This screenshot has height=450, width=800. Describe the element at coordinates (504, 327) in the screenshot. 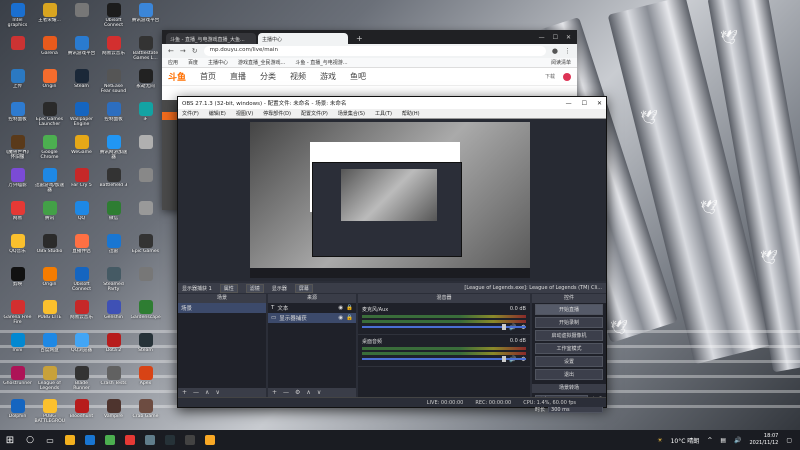

I see `slider-knob` at that location.